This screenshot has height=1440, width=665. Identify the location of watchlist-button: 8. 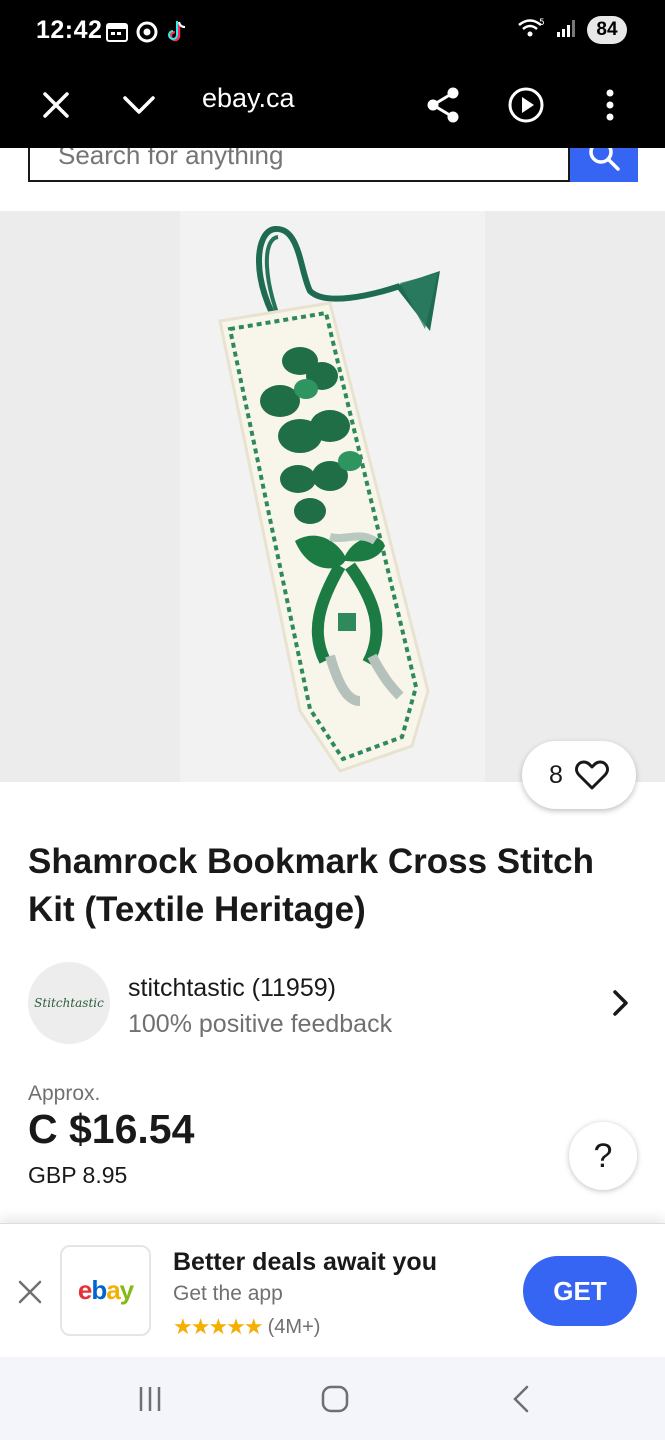
(579, 775).